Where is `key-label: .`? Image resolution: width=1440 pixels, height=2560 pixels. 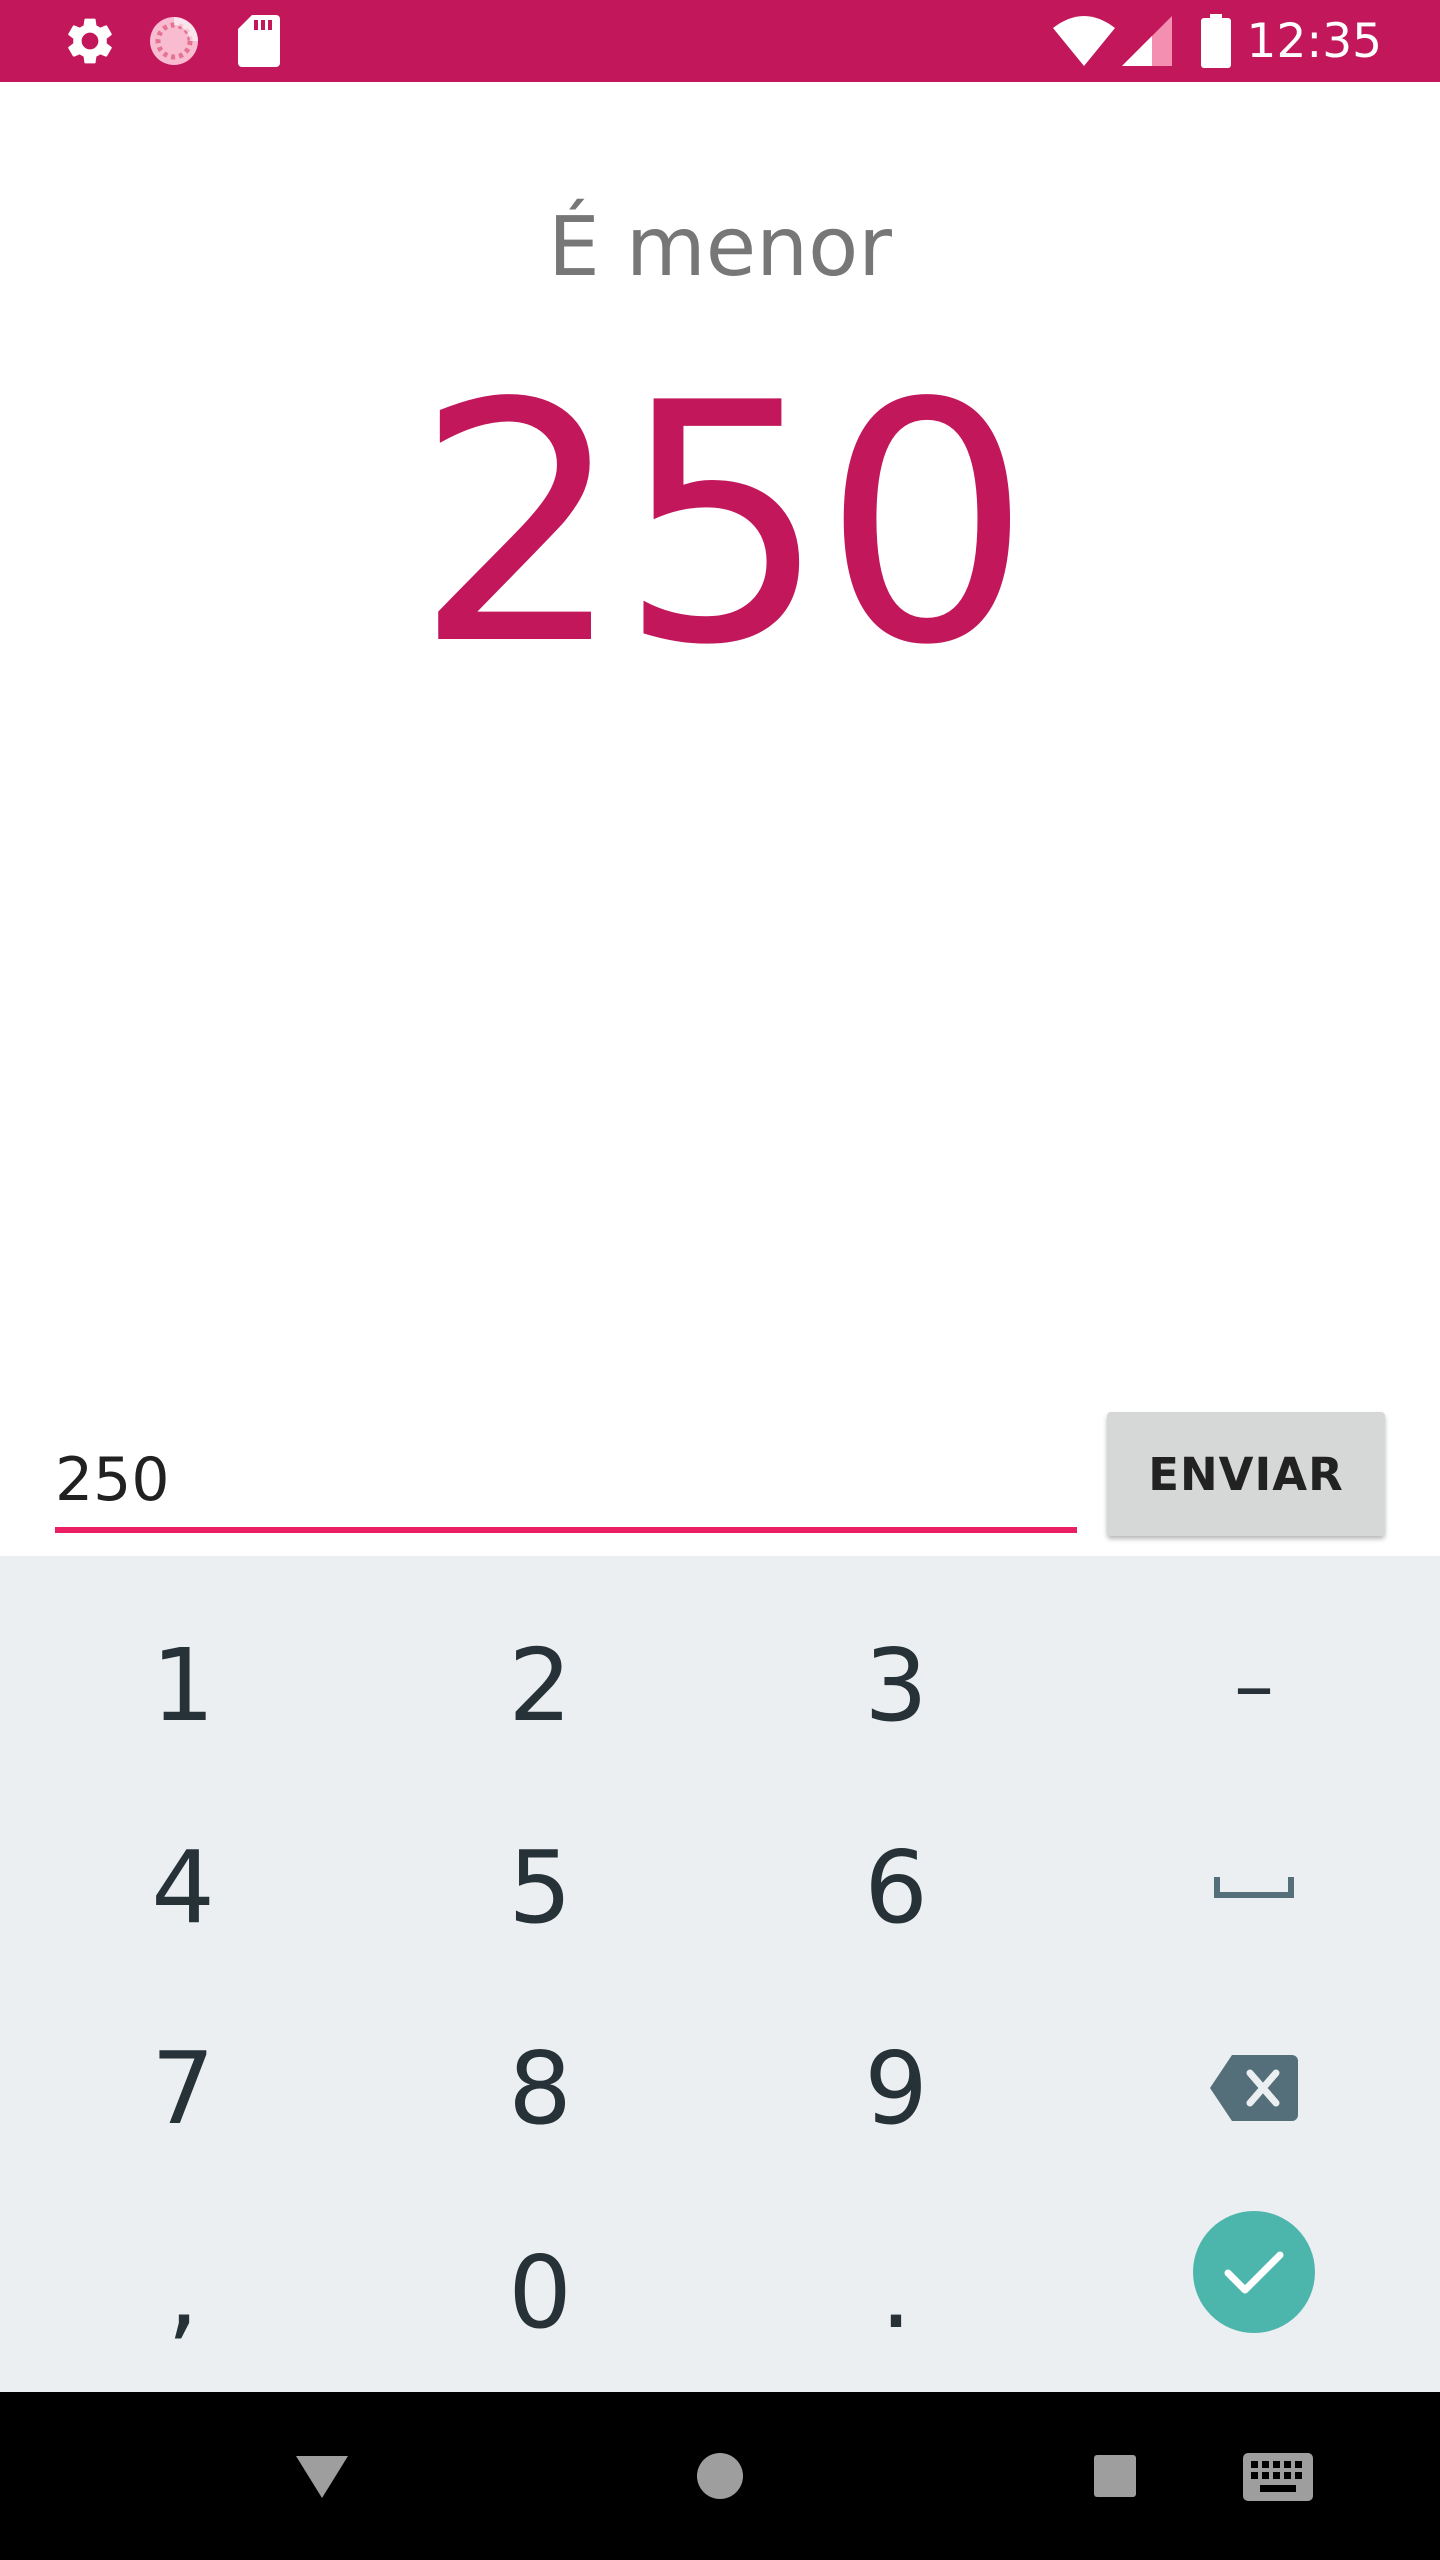
key-label: . is located at coordinates (896, 2292).